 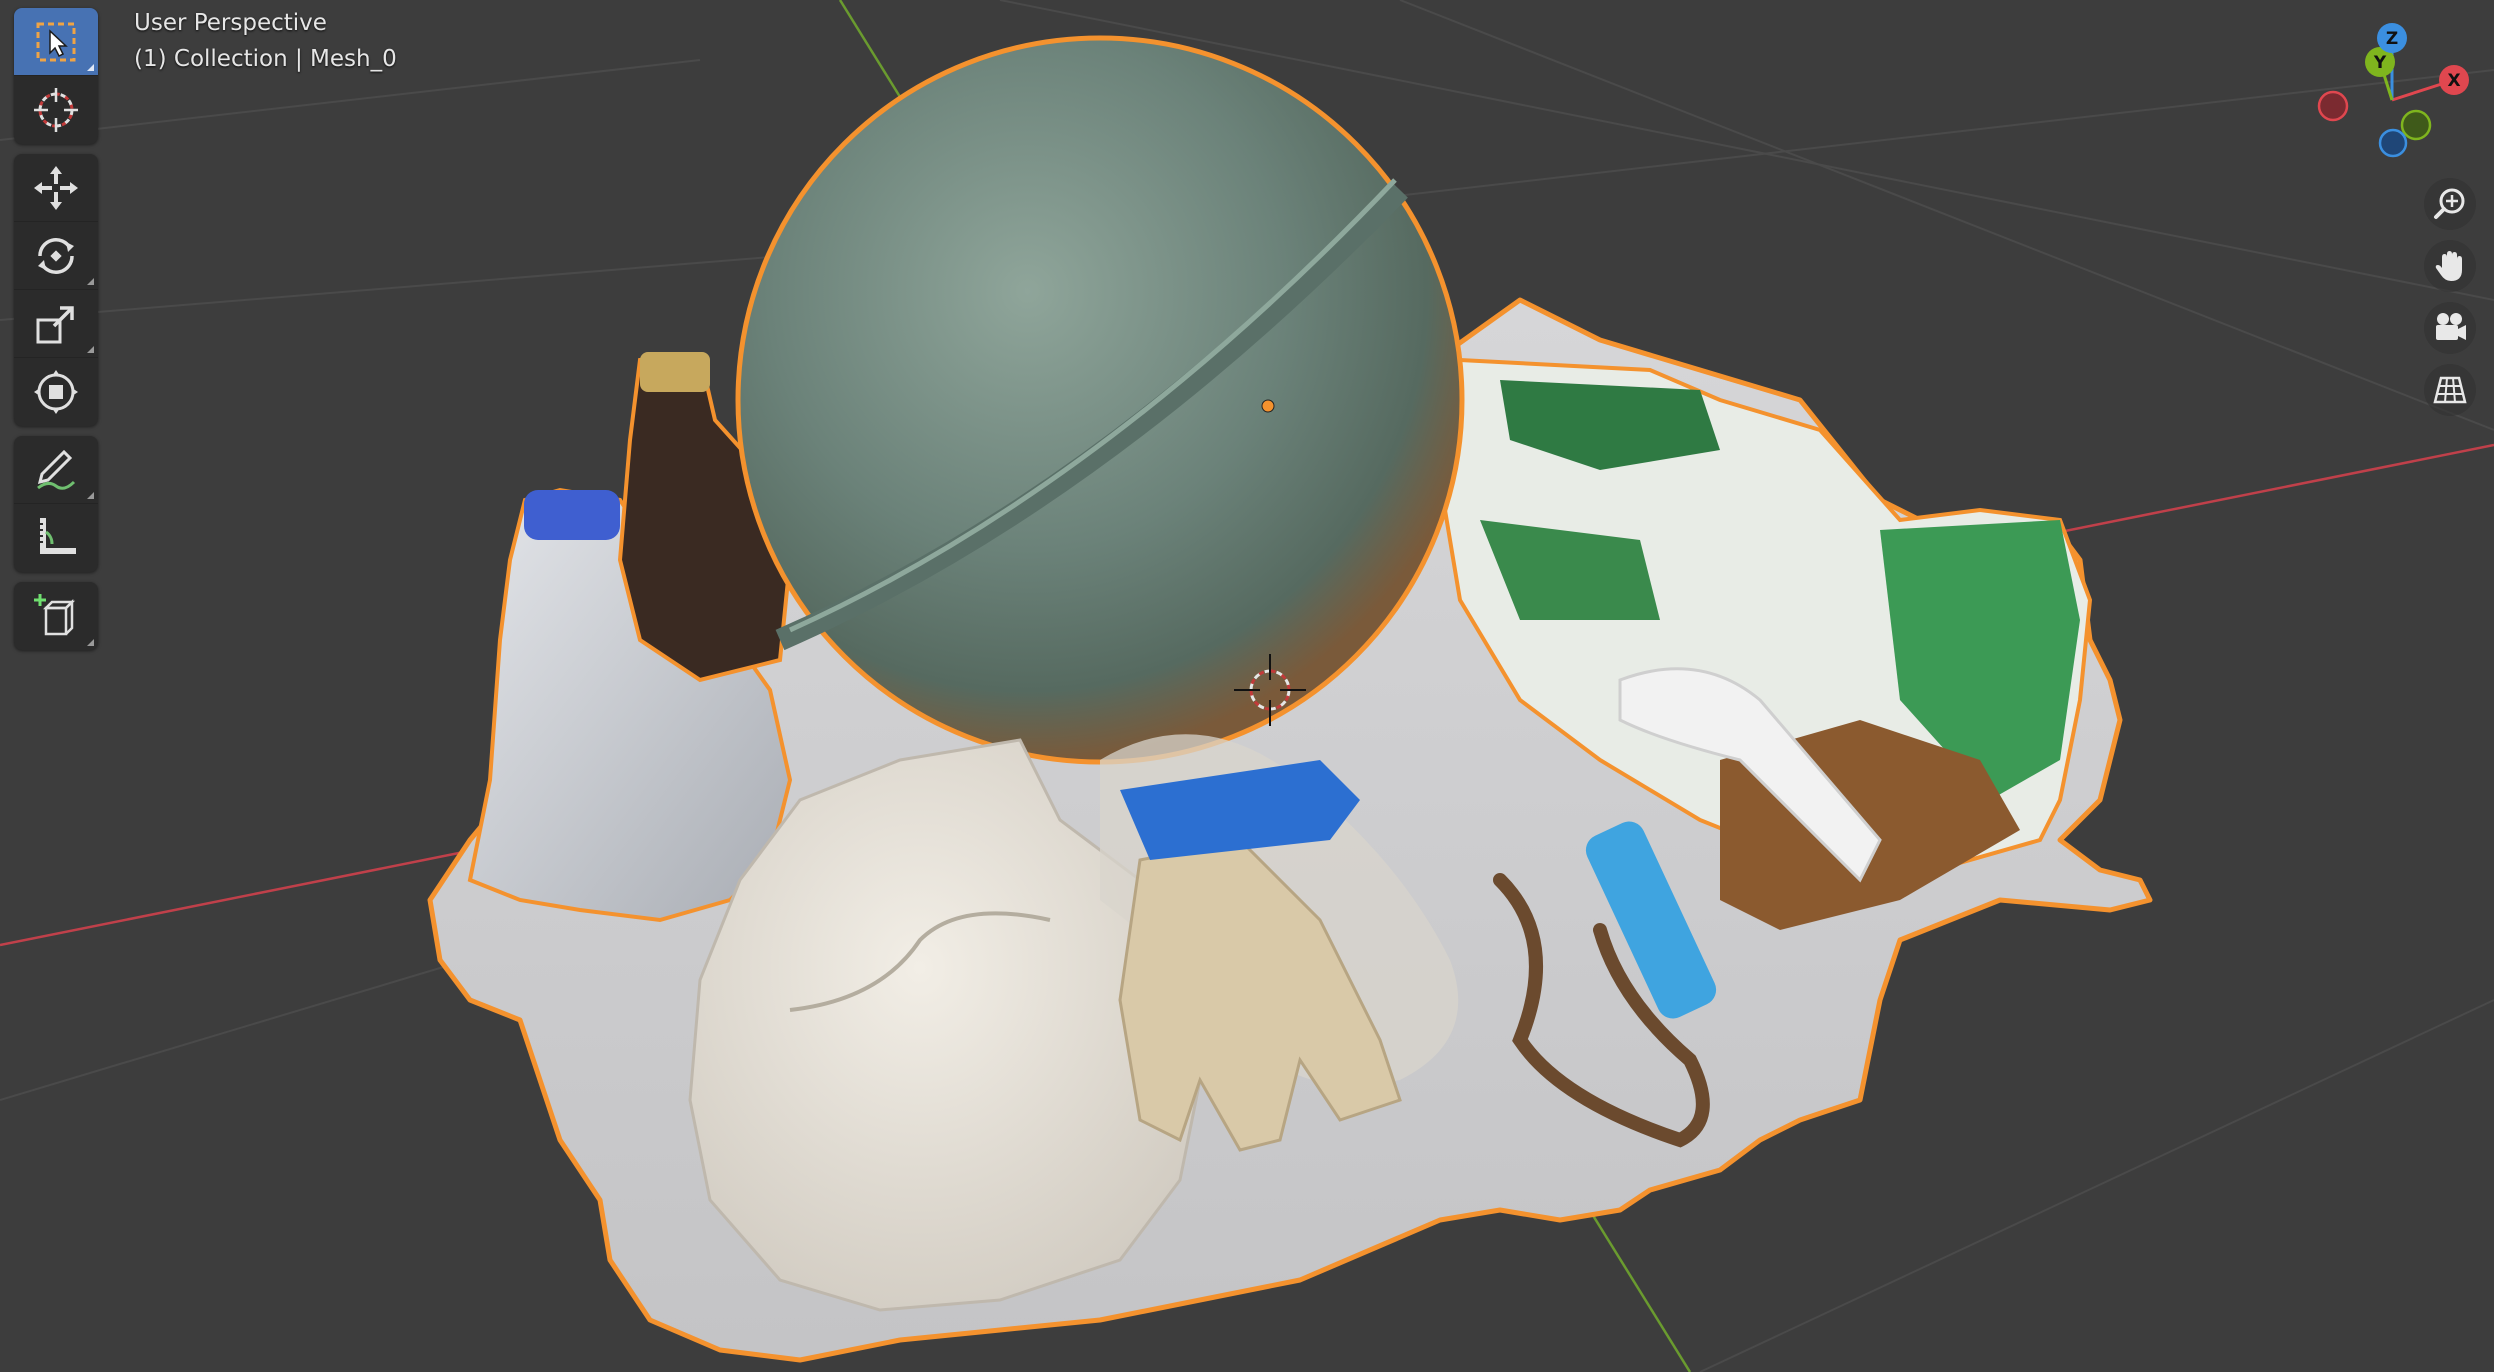 I want to click on pan-button, so click(x=2450, y=266).